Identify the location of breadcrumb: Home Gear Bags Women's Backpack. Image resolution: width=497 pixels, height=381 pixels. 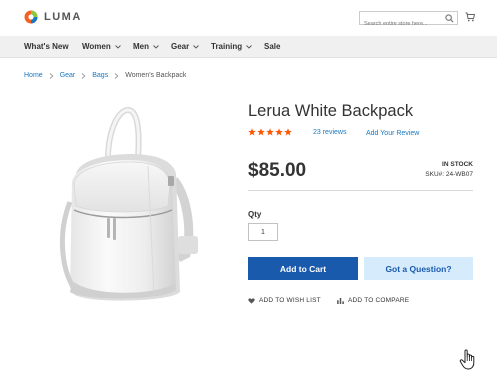
(105, 75).